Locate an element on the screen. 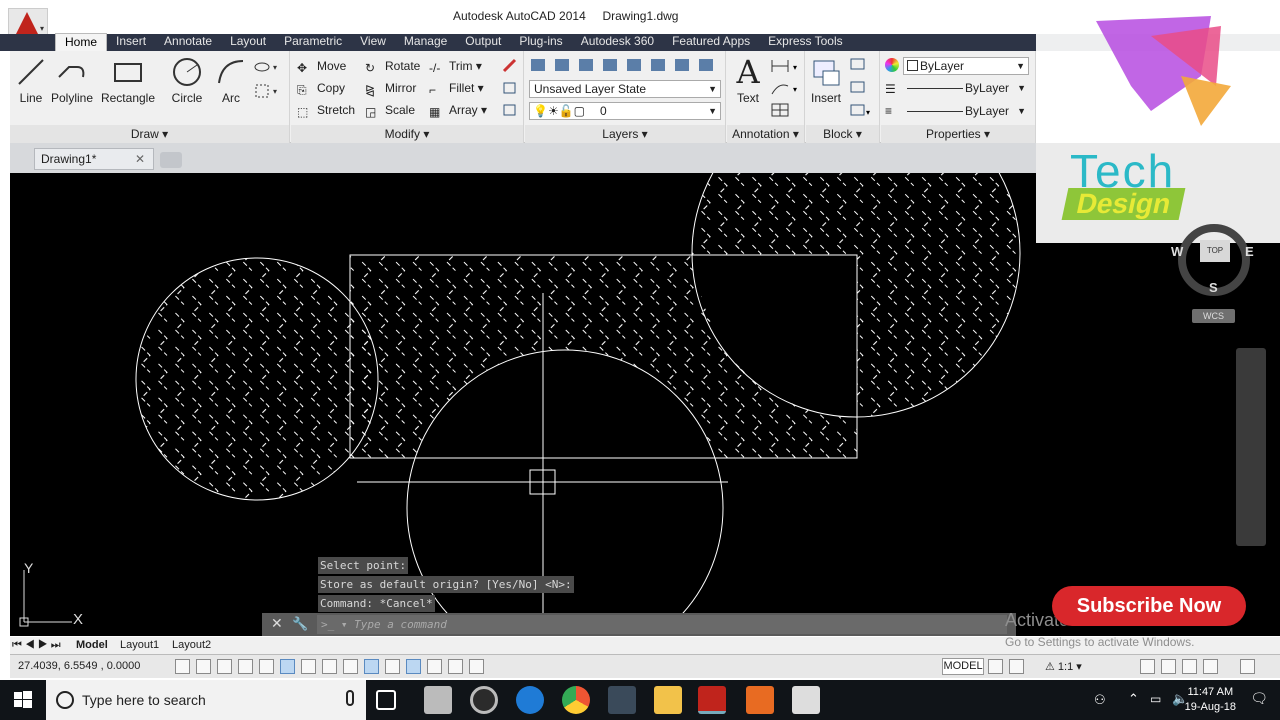 The image size is (1280, 720). tab-parametric: Parametric is located at coordinates (313, 42).